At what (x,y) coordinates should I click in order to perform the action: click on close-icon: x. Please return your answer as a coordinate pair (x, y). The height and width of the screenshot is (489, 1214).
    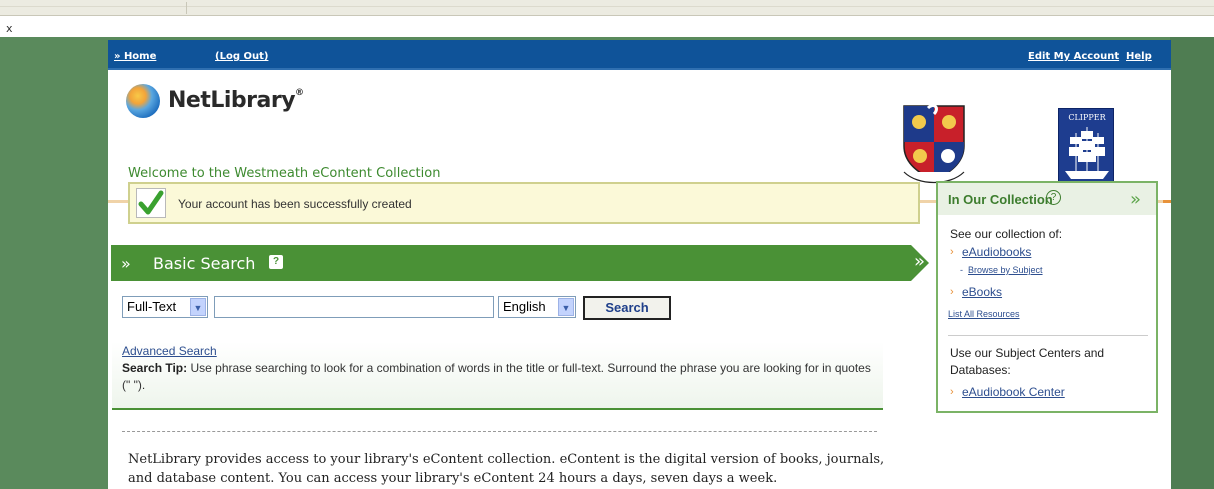
    Looking at the image, I should click on (9, 28).